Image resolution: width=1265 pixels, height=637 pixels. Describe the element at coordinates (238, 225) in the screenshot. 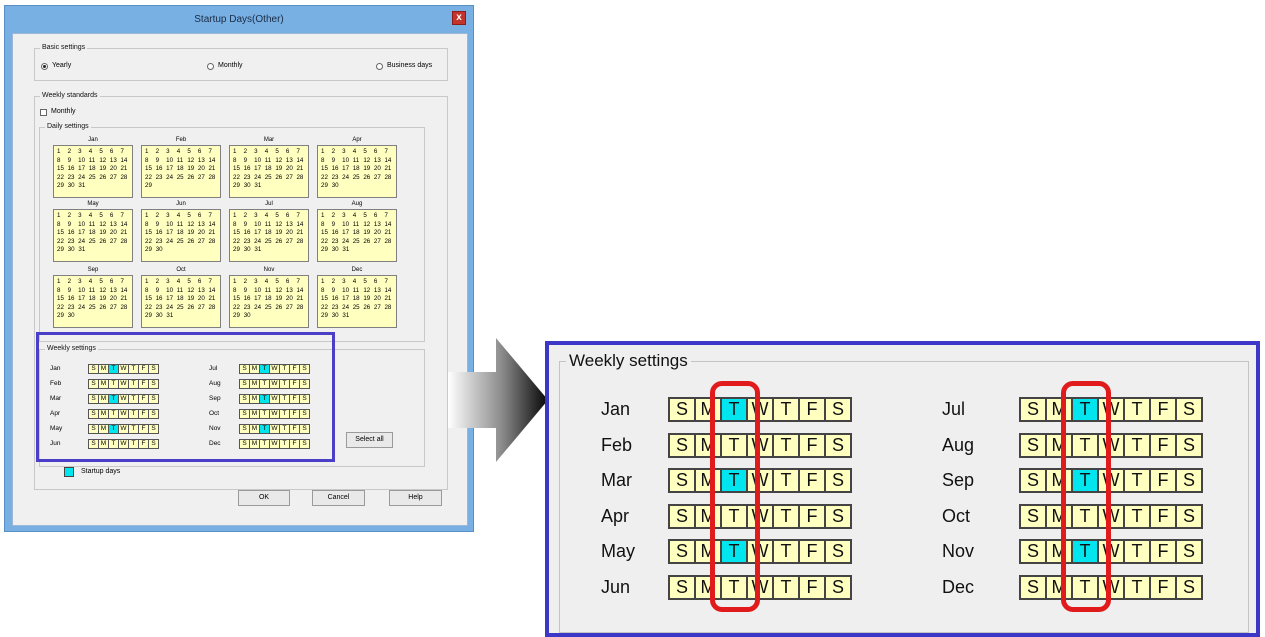

I see `calendar-day: 8` at that location.